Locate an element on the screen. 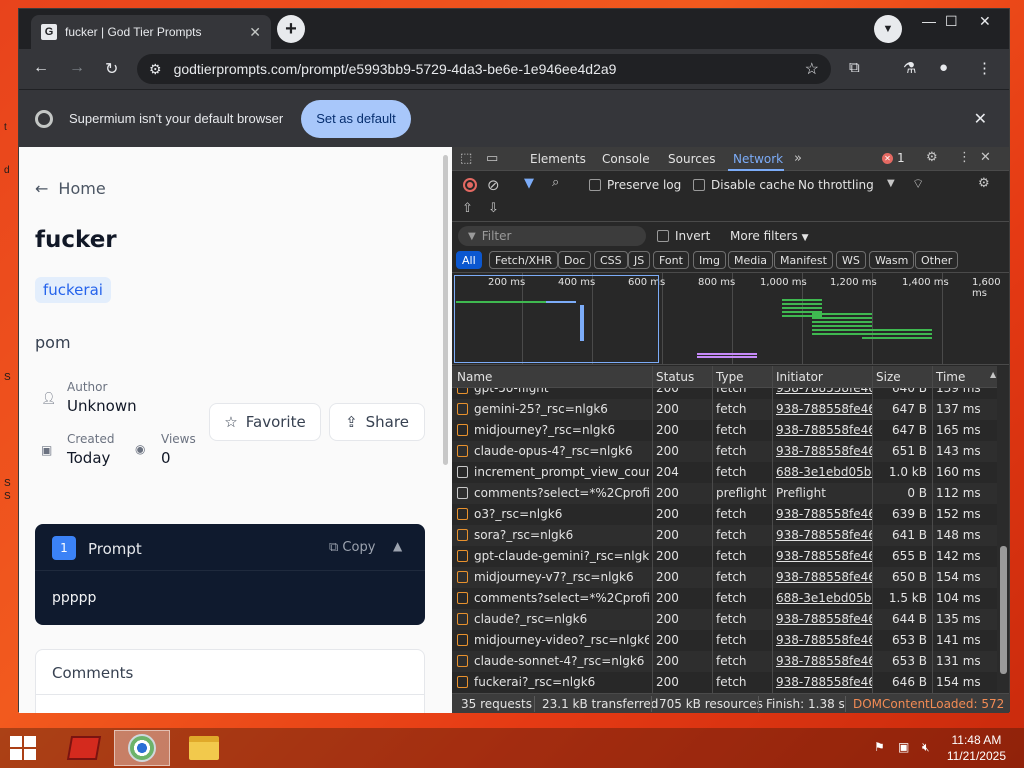 The image size is (1024, 768). error-count-badge: ✕ 1 is located at coordinates (893, 158).